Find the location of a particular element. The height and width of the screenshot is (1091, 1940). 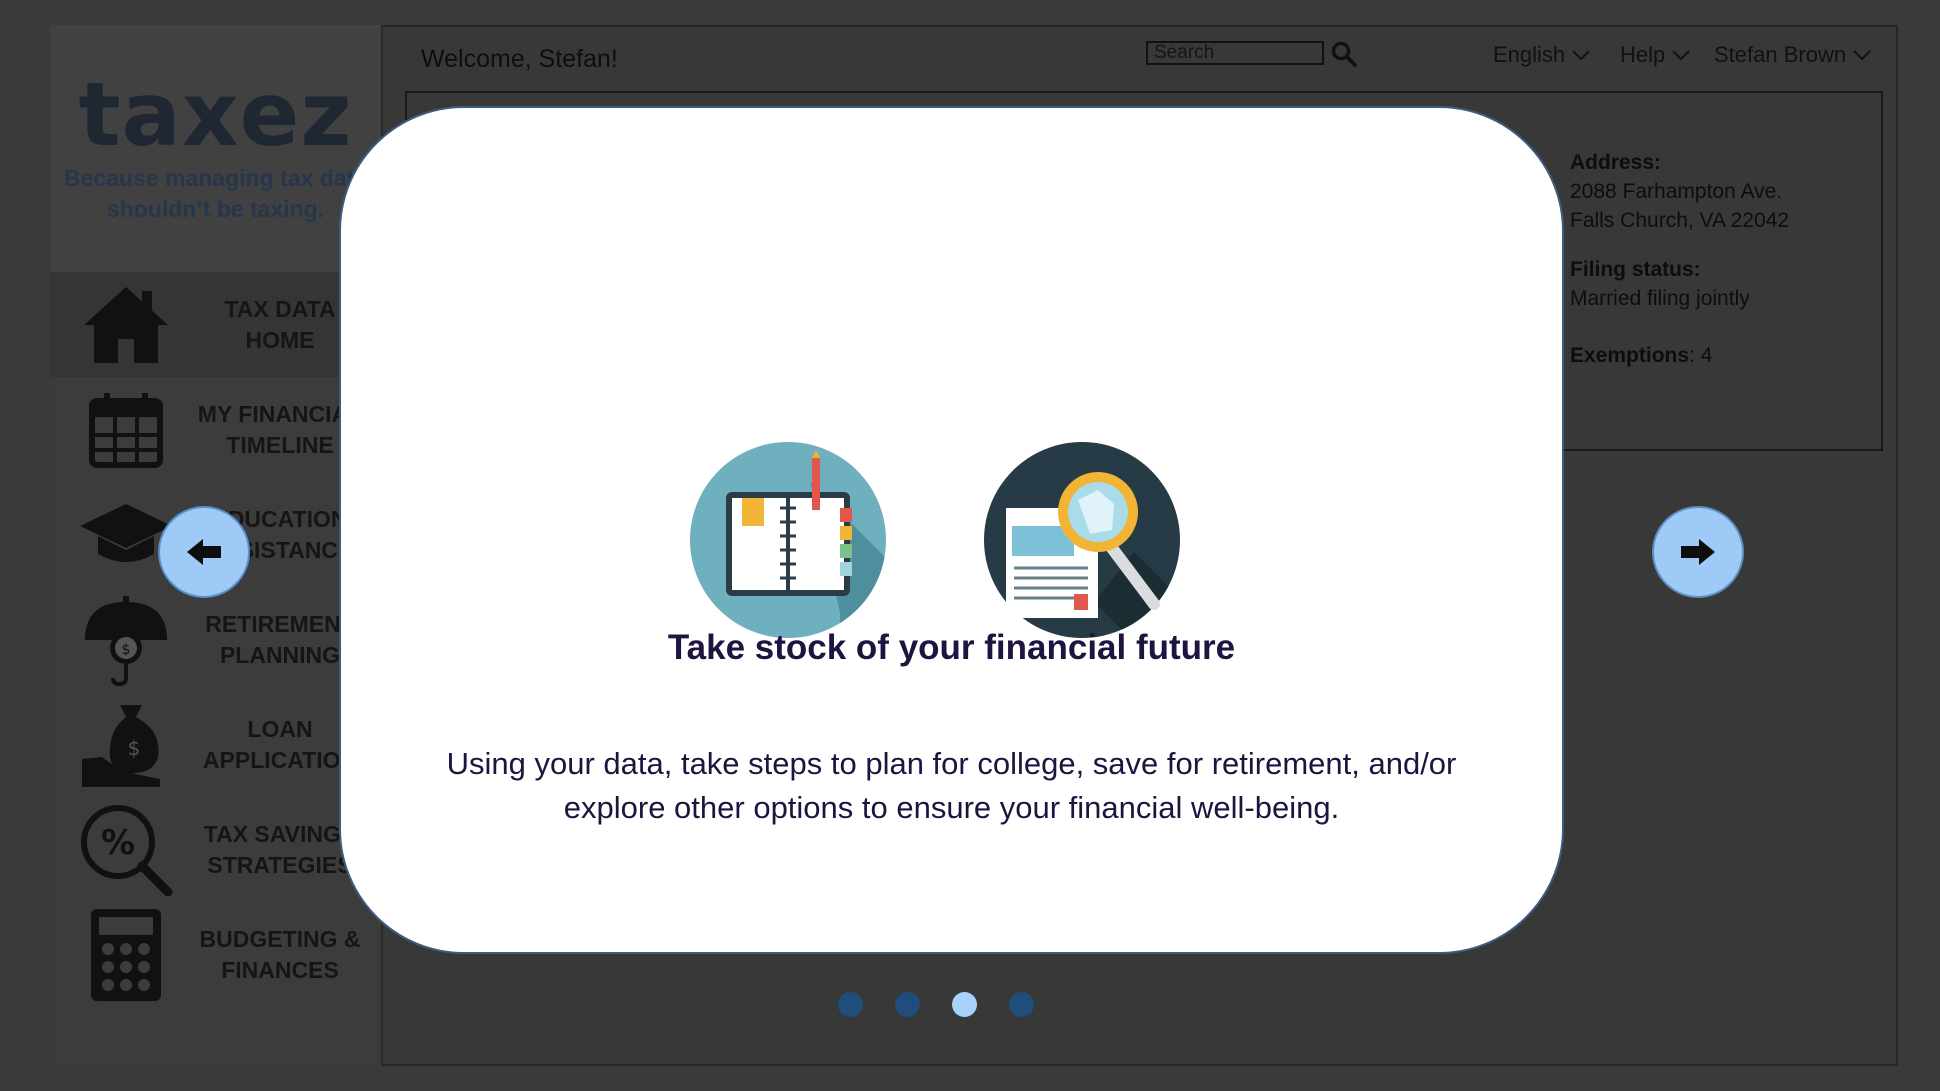

filing-status-label: Filing status: is located at coordinates (1635, 269).